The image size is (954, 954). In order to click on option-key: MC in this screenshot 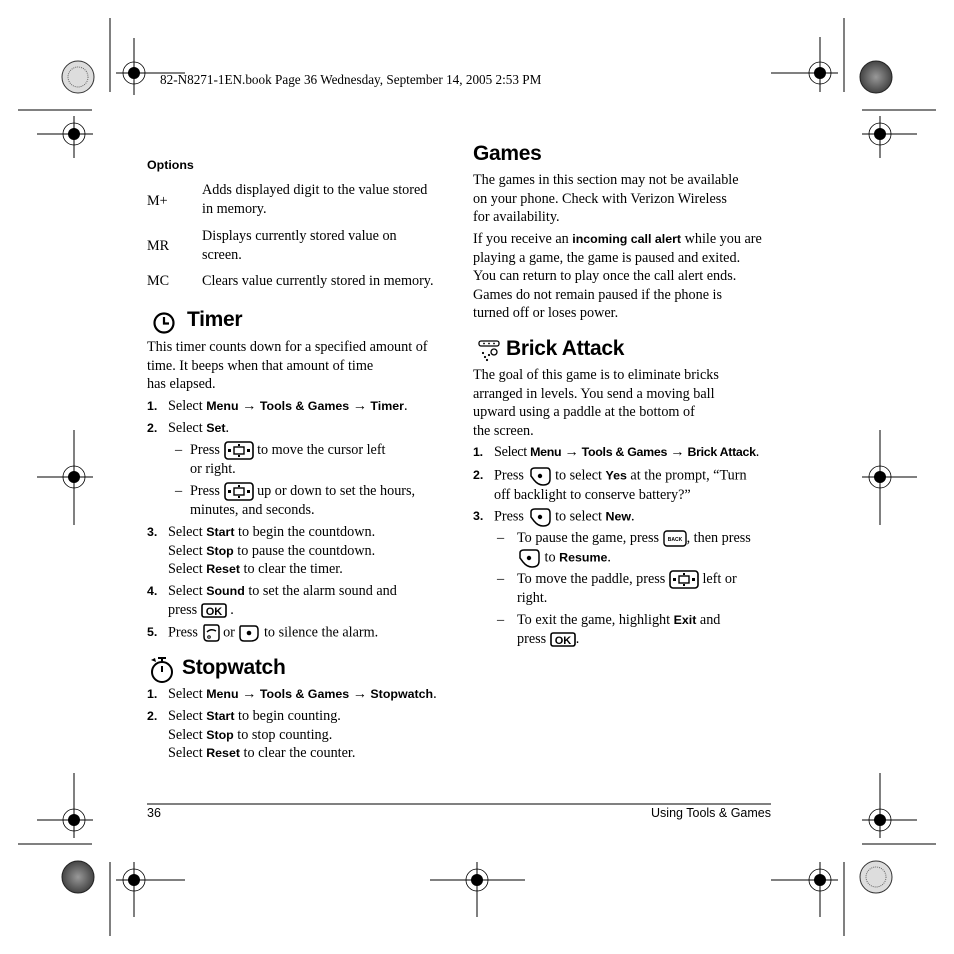, I will do `click(158, 281)`.